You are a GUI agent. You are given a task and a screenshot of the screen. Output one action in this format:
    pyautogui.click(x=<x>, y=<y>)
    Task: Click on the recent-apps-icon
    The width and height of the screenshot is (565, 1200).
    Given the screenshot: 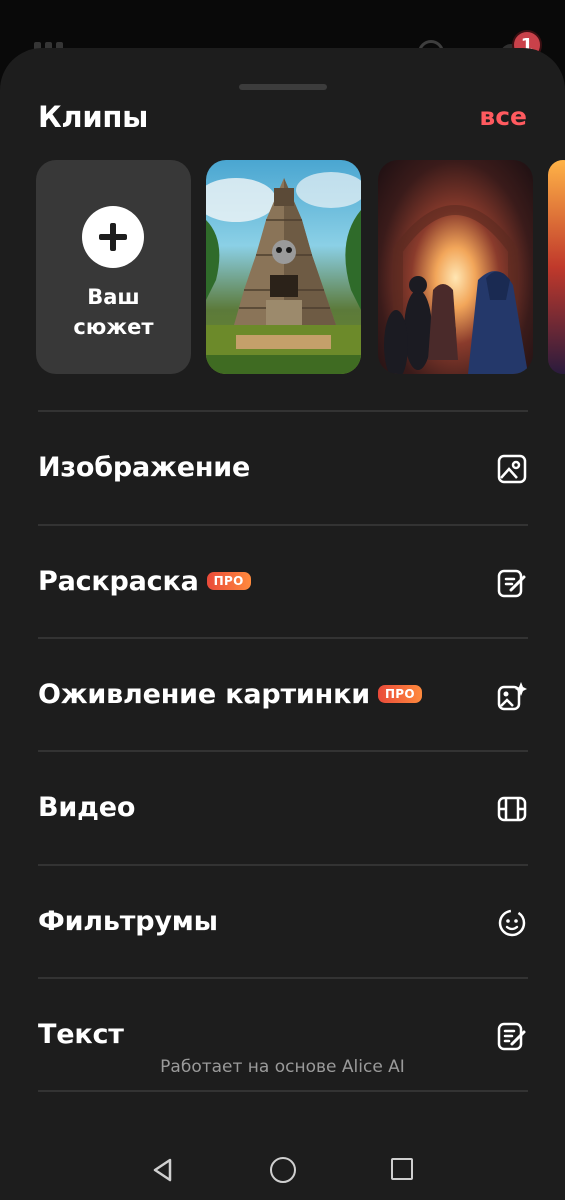 What is the action you would take?
    pyautogui.click(x=402, y=1169)
    